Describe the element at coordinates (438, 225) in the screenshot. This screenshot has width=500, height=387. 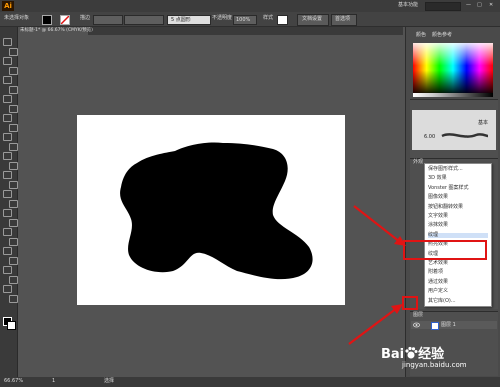
I see `menu-item-graphic-style-library: 涂抹效果` at that location.